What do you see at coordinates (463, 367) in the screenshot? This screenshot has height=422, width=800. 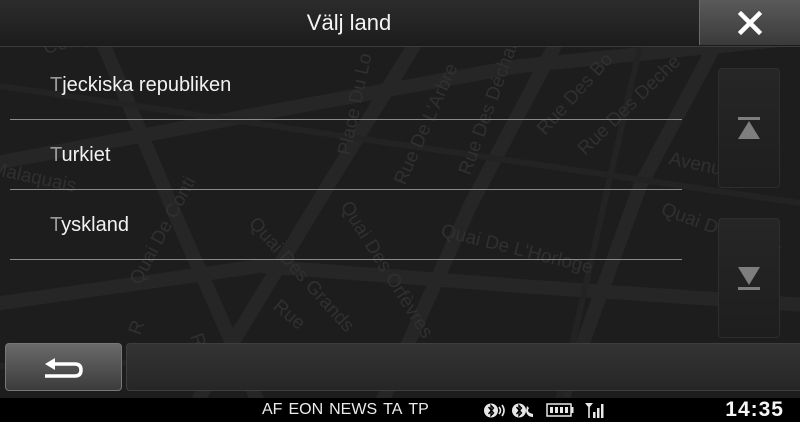 I see `bottom-info-panel` at bounding box center [463, 367].